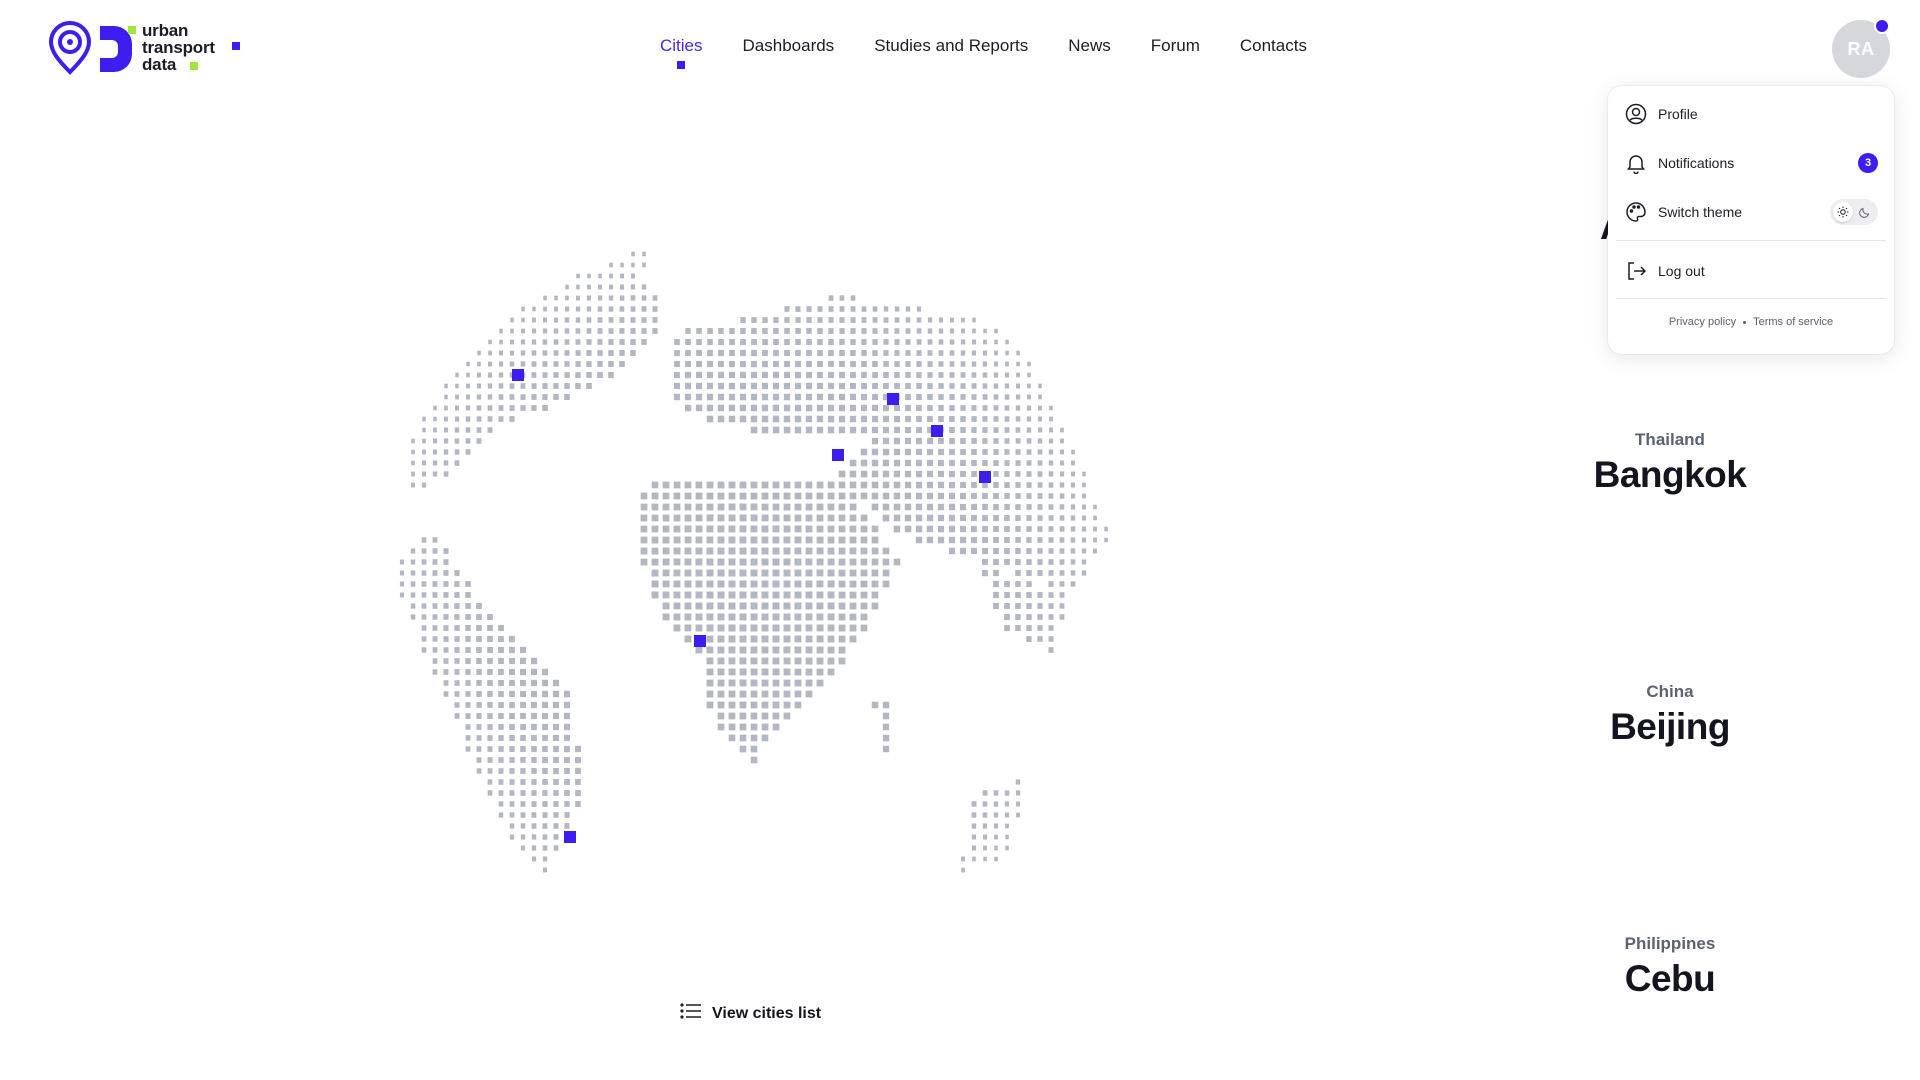  Describe the element at coordinates (1175, 46) in the screenshot. I see `nav-forum: Forum` at that location.